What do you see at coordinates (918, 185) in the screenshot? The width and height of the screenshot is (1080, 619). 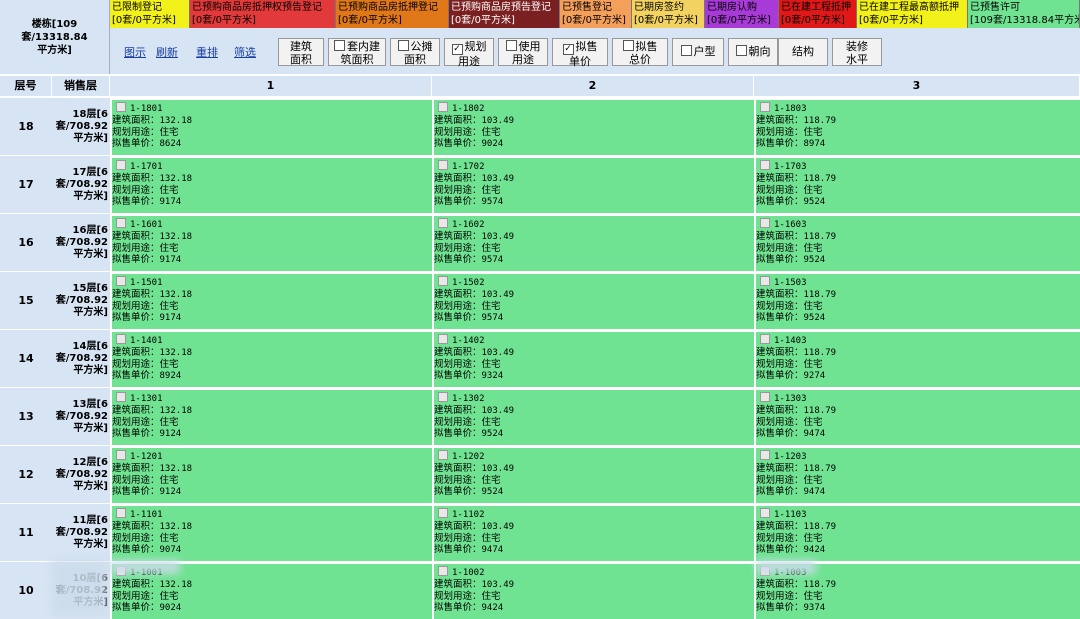 I see `unit-cell: 1-1703 建筑面积：118.79 规划用途：住宅 拟售单价：9524` at bounding box center [918, 185].